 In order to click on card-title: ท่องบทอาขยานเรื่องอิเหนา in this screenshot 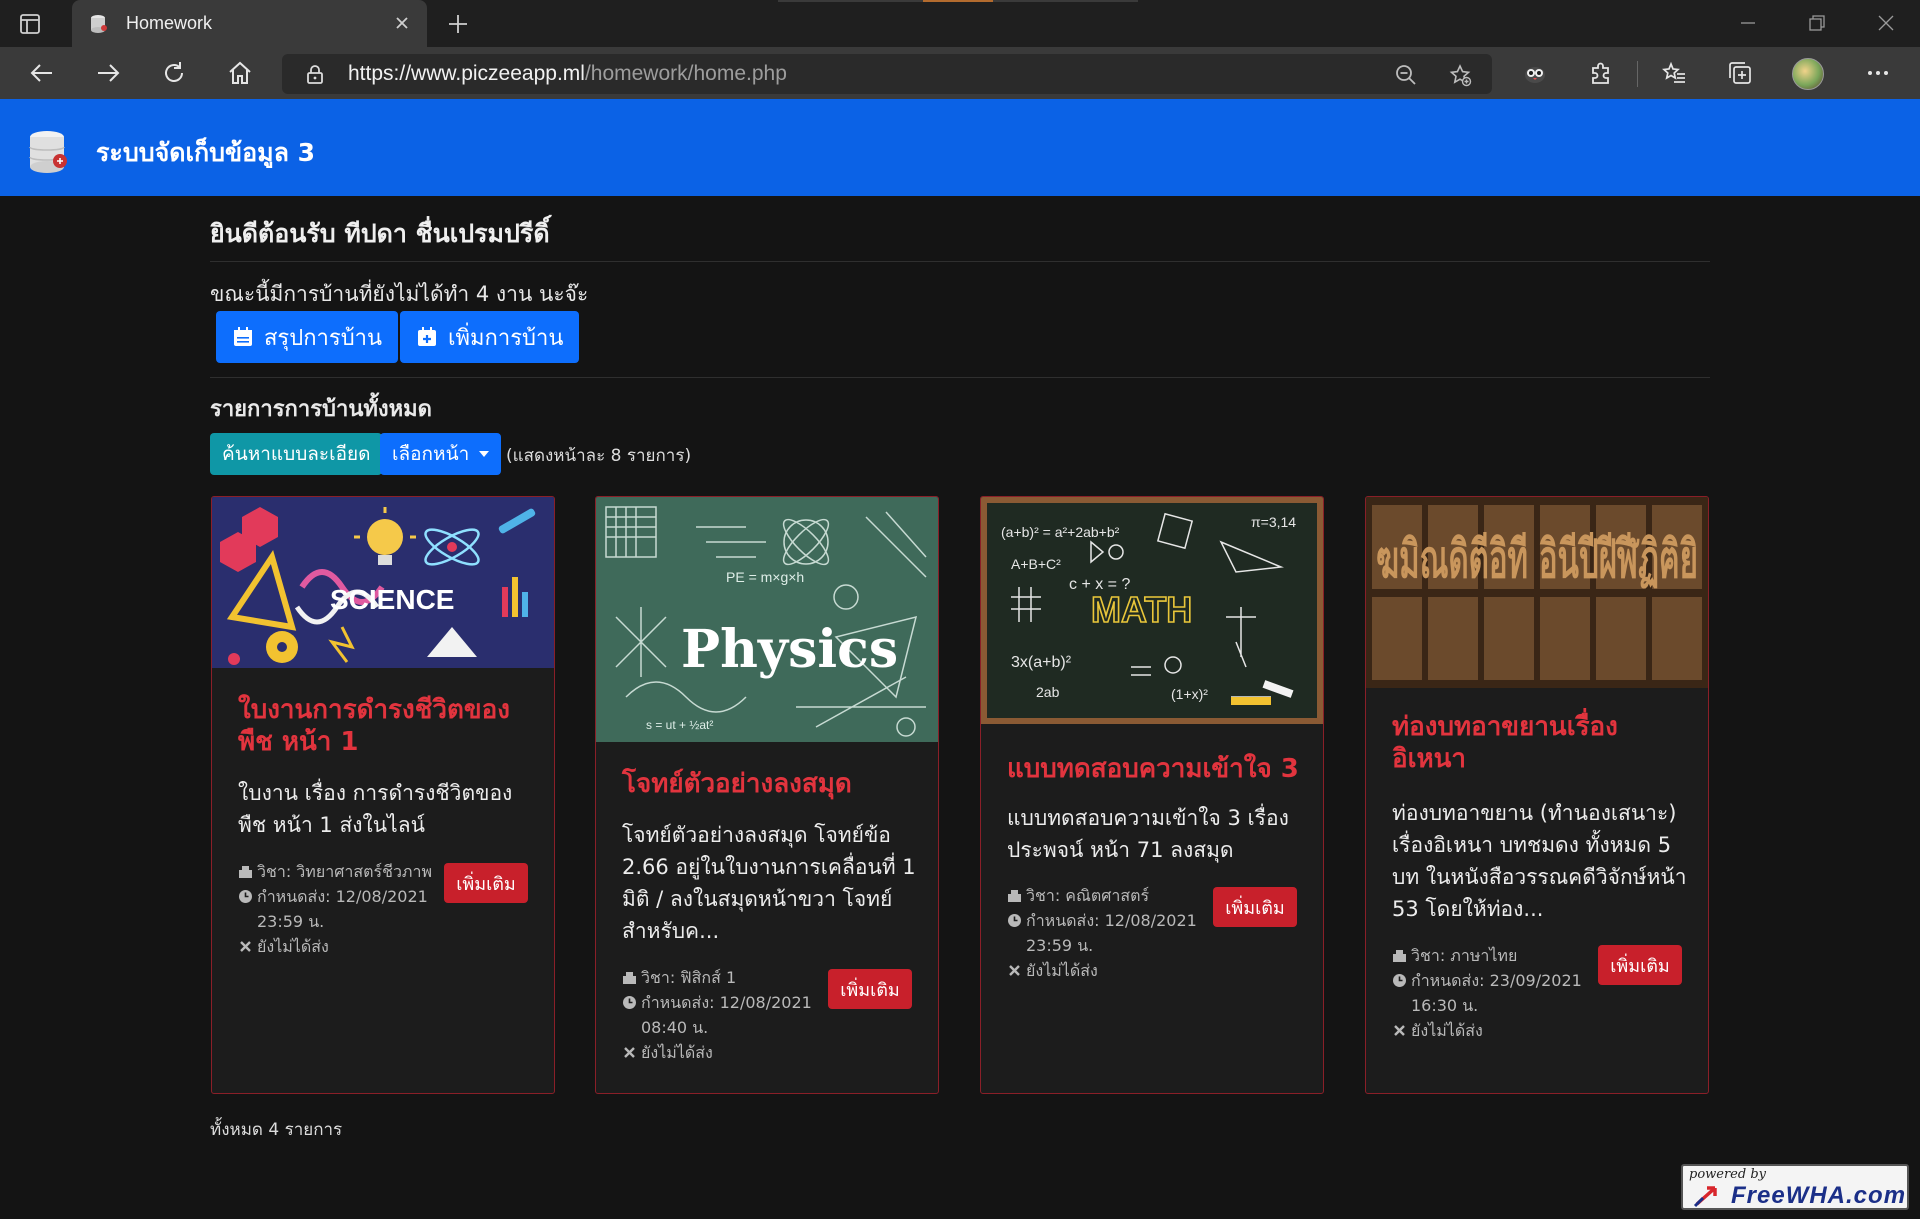, I will do `click(1540, 743)`.